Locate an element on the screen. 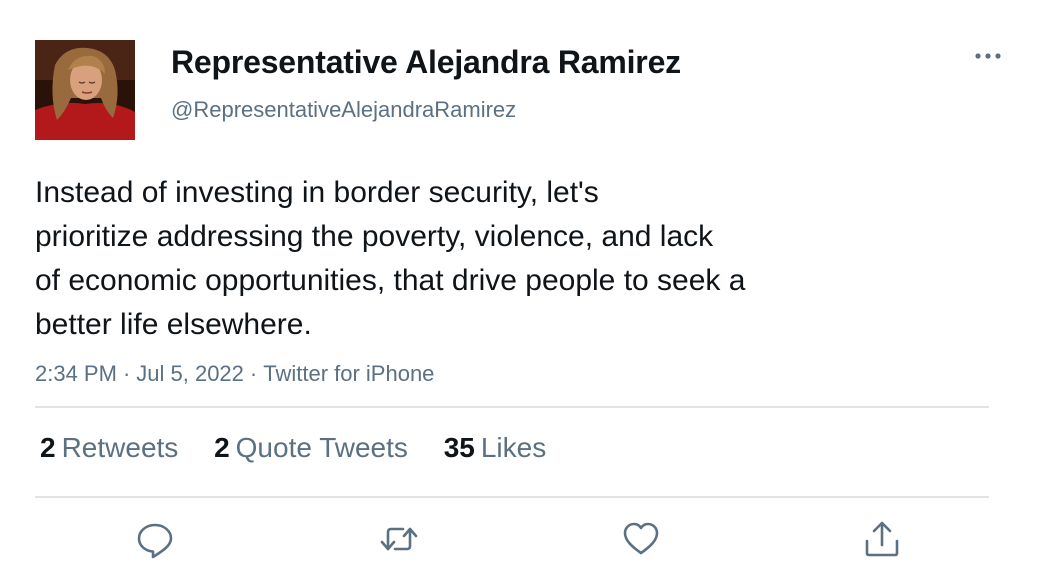  reply-icon is located at coordinates (155, 539).